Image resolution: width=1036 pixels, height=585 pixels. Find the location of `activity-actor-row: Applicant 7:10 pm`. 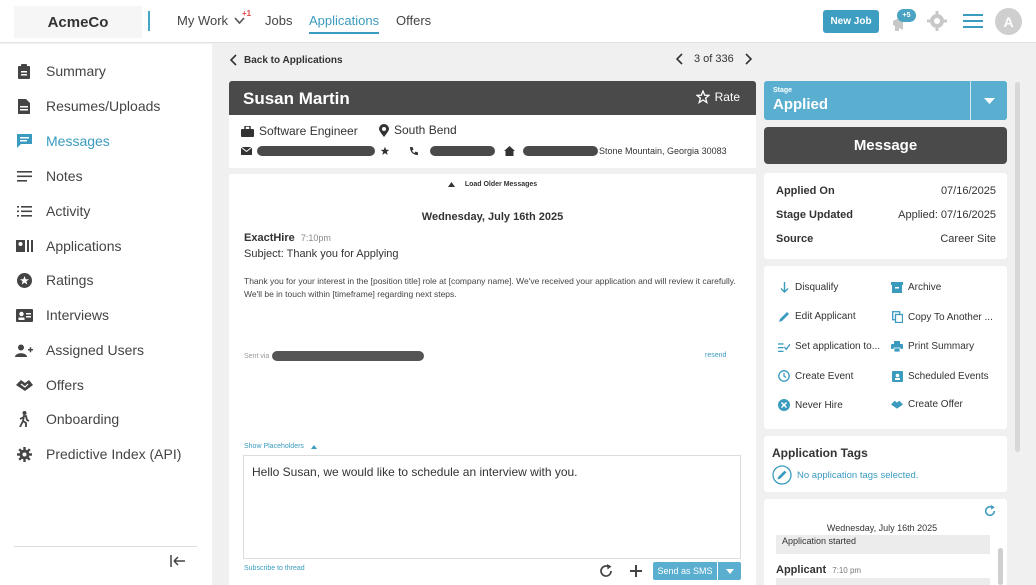

activity-actor-row: Applicant 7:10 pm is located at coordinates (818, 570).